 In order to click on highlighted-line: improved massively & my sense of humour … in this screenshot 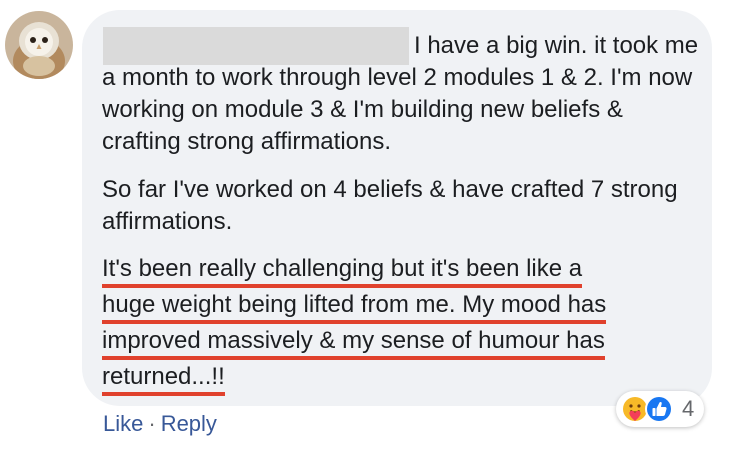, I will do `click(353, 343)`.